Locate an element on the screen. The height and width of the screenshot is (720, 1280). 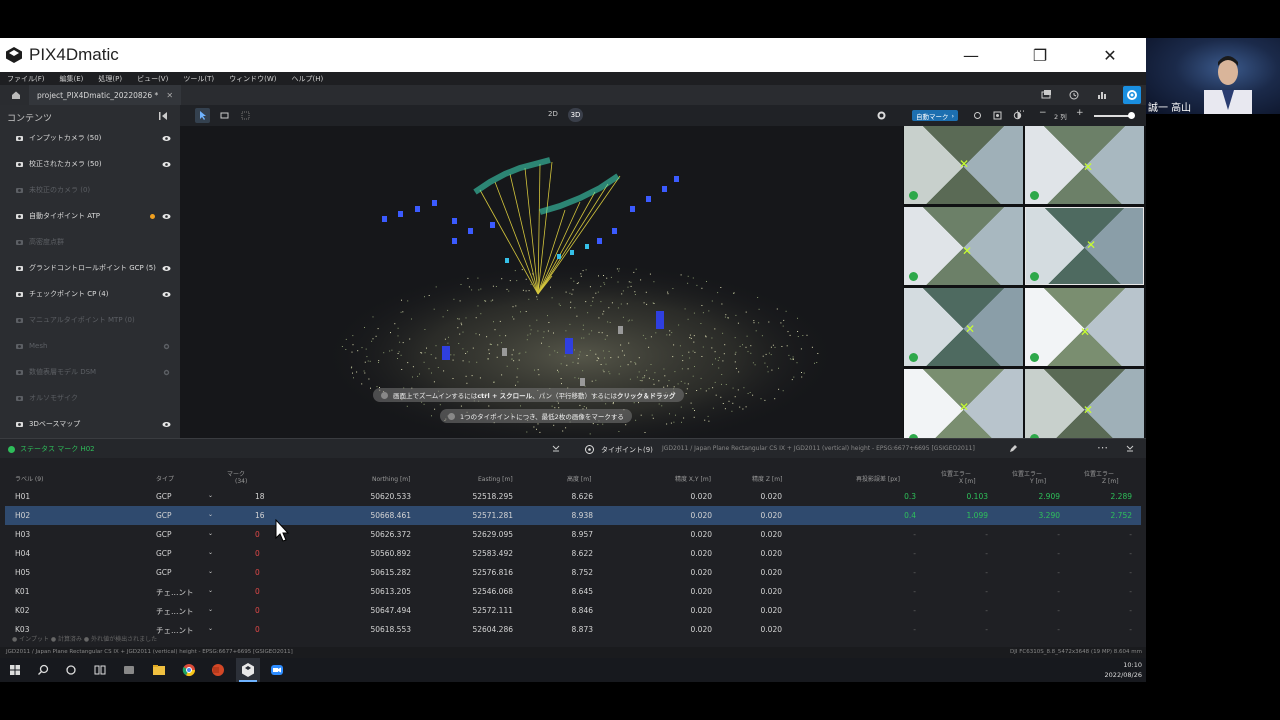
col-header-easting: Easting [m] is located at coordinates (495, 479).